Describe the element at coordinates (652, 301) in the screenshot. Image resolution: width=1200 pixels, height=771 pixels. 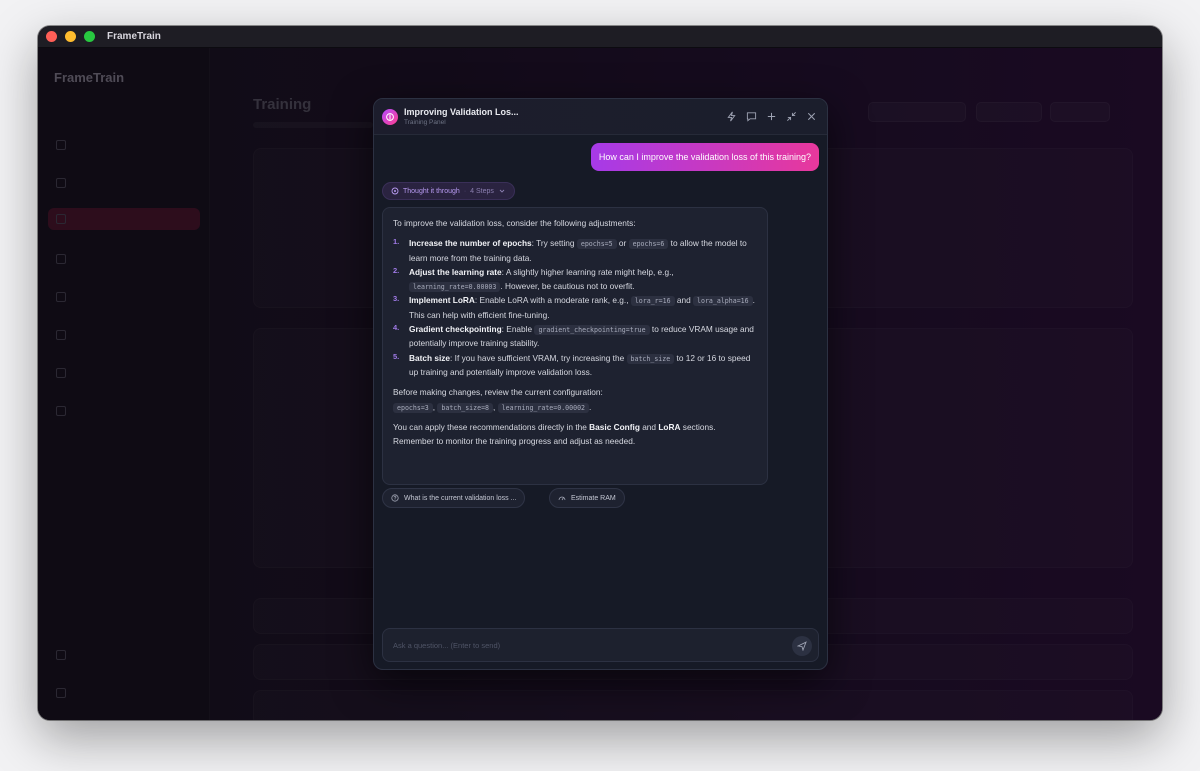
I see `code-snippet: lora_r=16` at that location.